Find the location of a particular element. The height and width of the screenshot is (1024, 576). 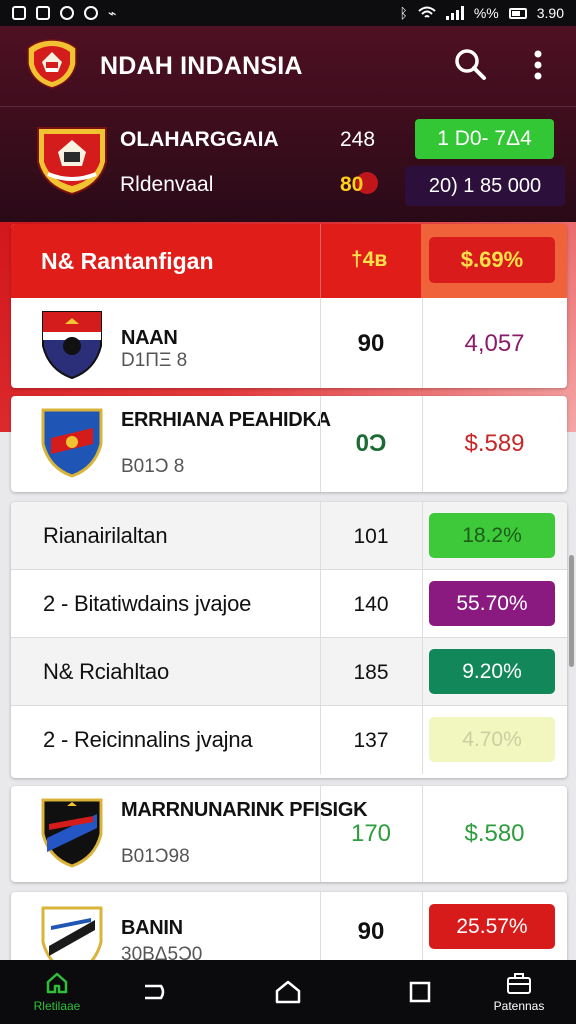

league-value-pill: $.69% is located at coordinates (492, 260).